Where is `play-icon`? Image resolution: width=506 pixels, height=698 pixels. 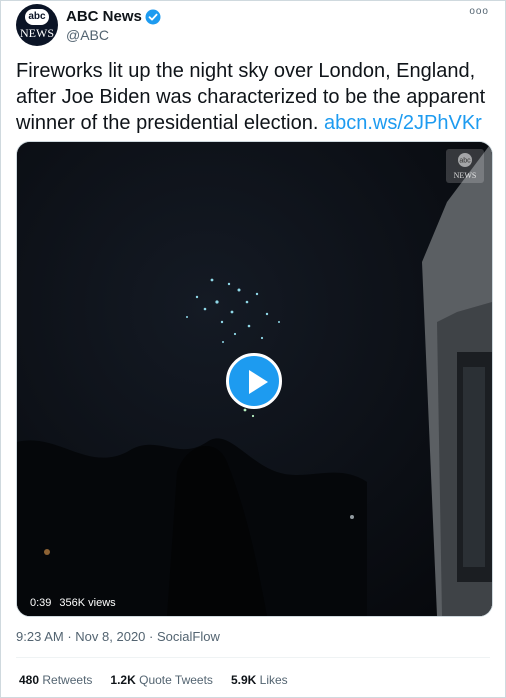
play-icon is located at coordinates (258, 382).